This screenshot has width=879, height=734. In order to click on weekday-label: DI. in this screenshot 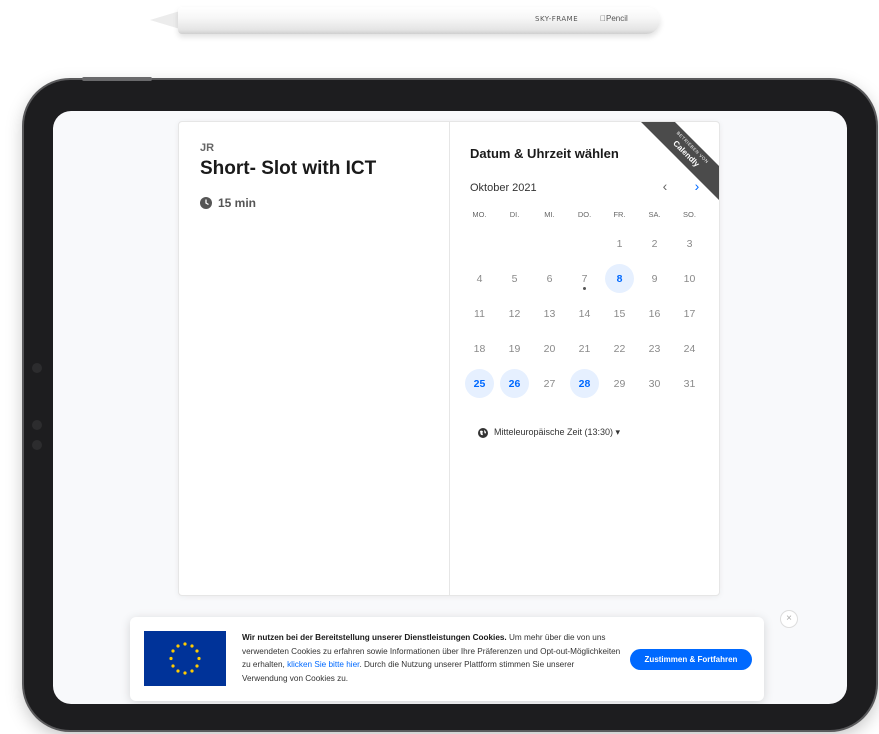, I will do `click(514, 214)`.